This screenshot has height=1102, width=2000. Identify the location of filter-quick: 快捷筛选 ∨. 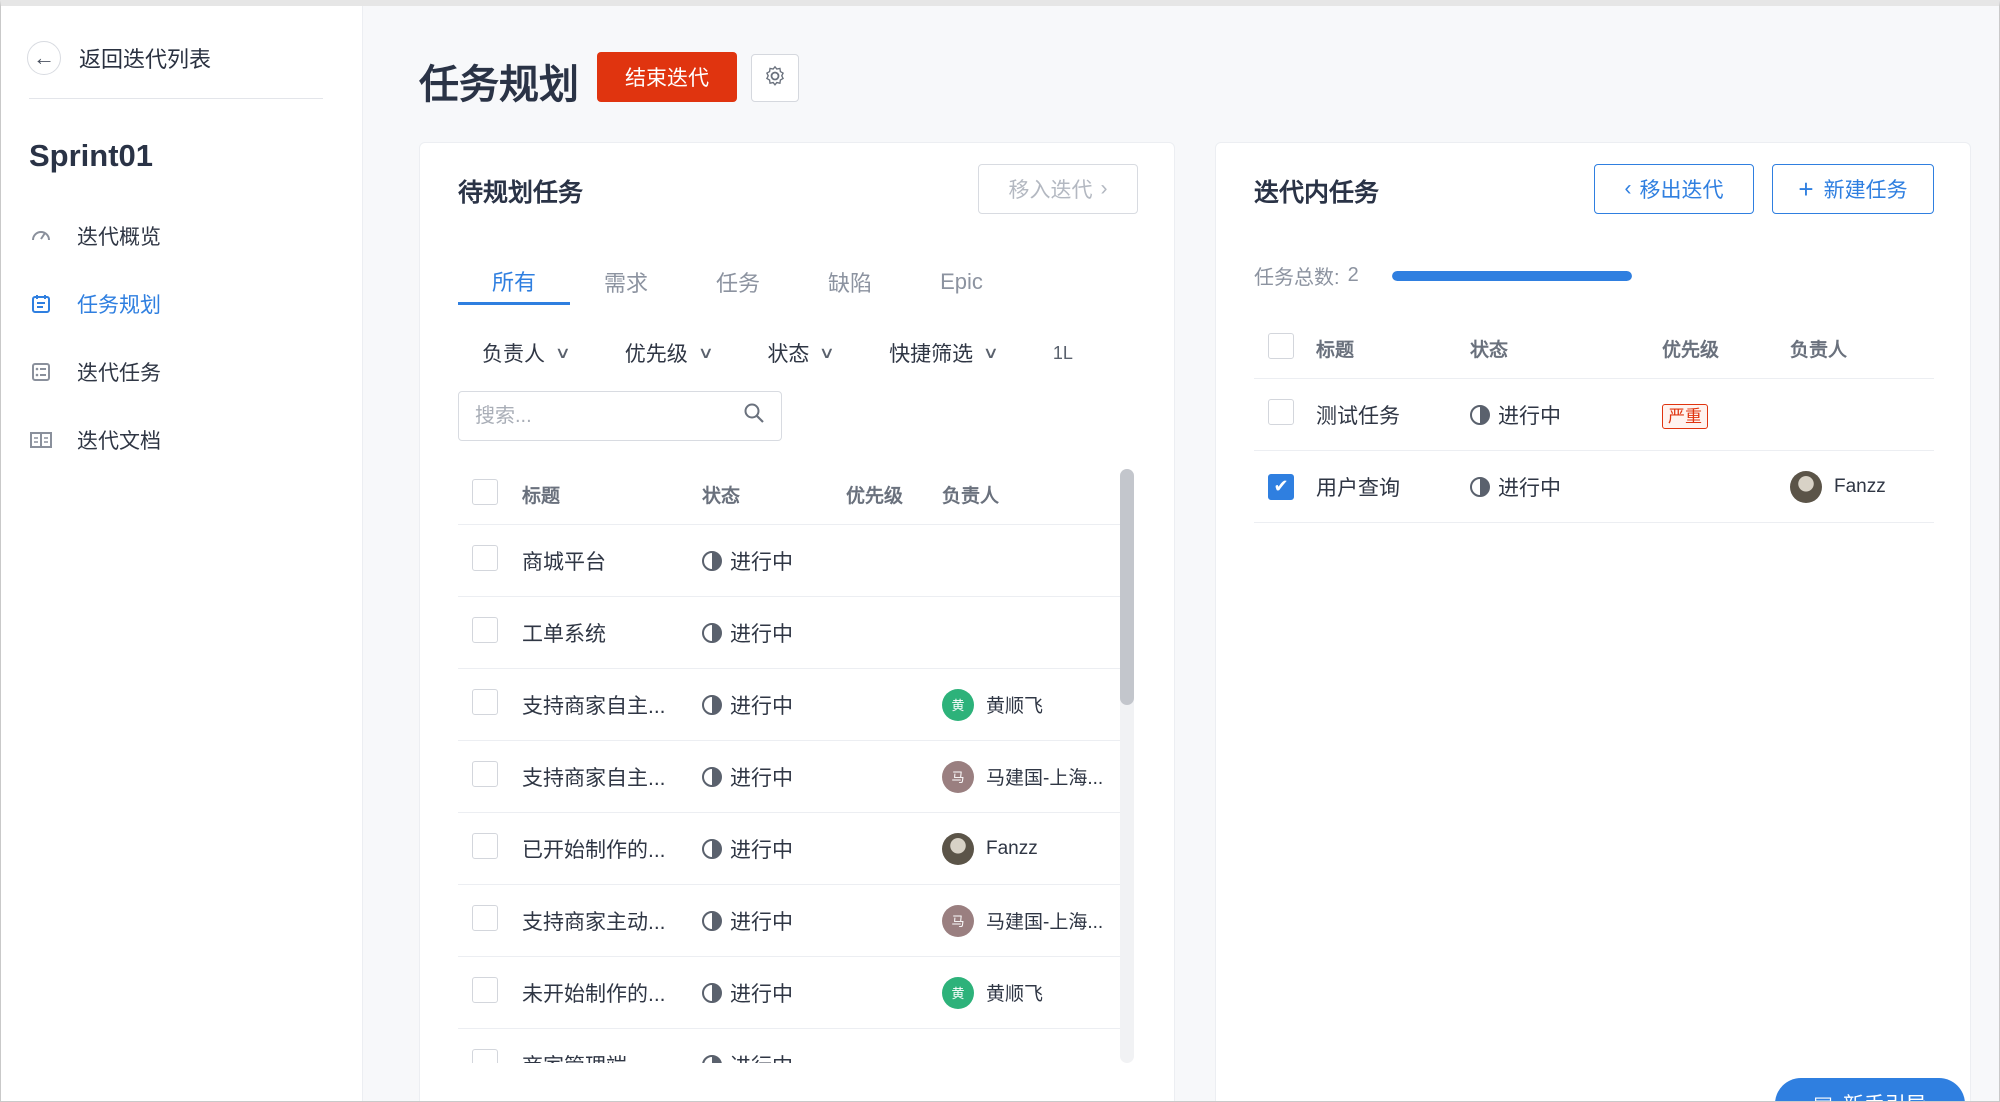
(944, 353).